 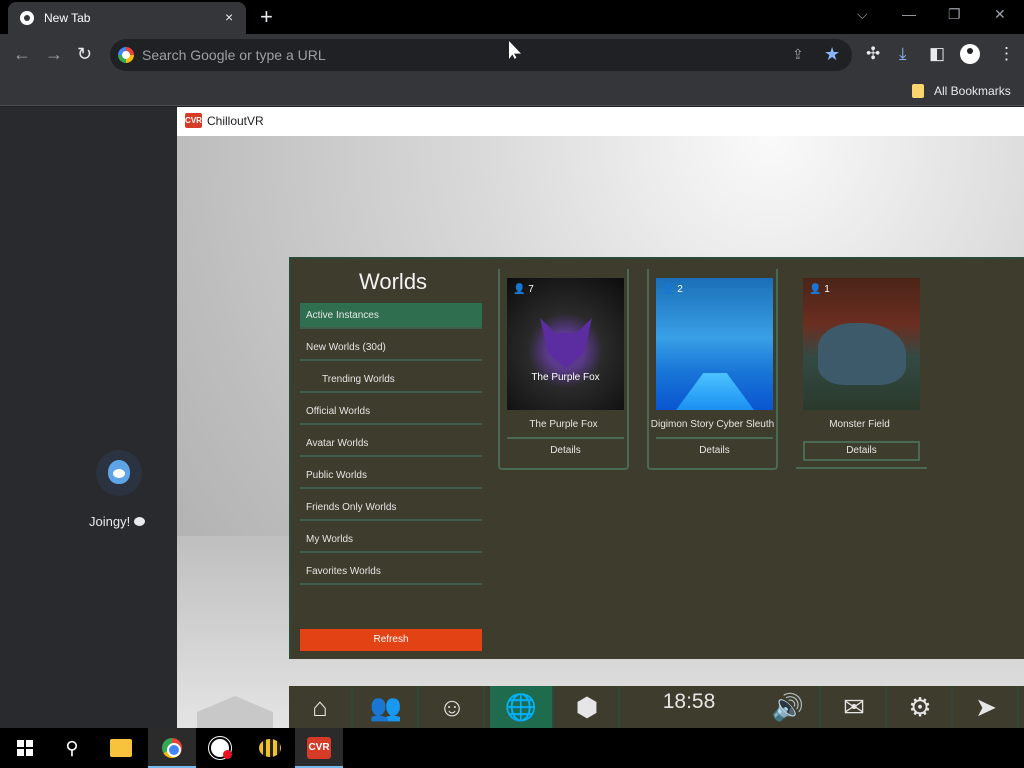 I want to click on home-icon: ⌂, so click(x=321, y=707).